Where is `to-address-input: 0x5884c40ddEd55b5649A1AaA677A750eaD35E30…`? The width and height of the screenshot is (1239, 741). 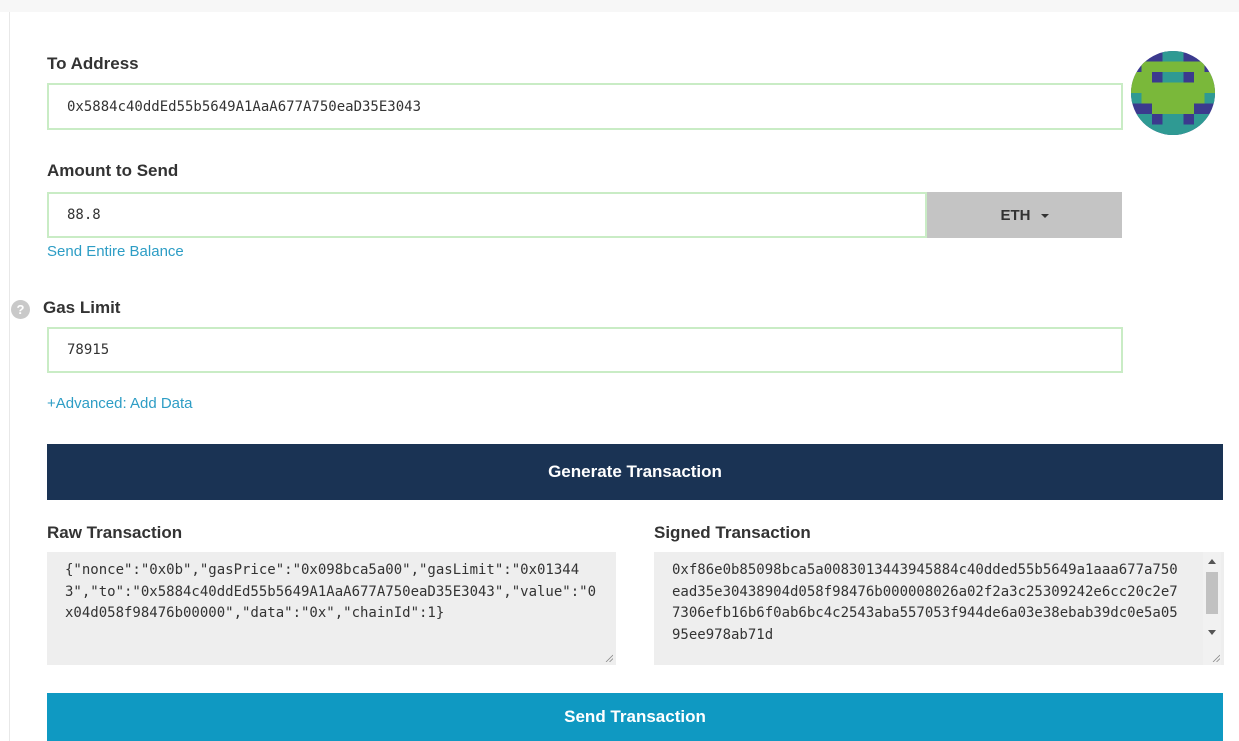 to-address-input: 0x5884c40ddEd55b5649A1AaA677A750eaD35E30… is located at coordinates (585, 106).